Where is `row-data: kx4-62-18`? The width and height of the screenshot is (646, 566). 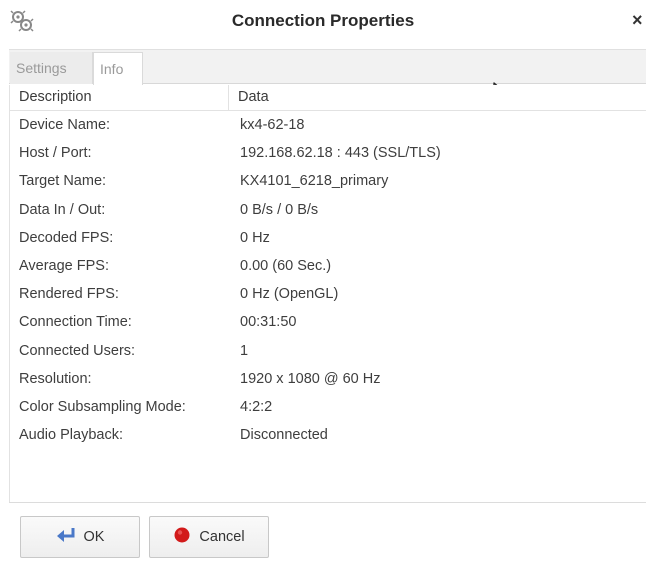 row-data: kx4-62-18 is located at coordinates (272, 125).